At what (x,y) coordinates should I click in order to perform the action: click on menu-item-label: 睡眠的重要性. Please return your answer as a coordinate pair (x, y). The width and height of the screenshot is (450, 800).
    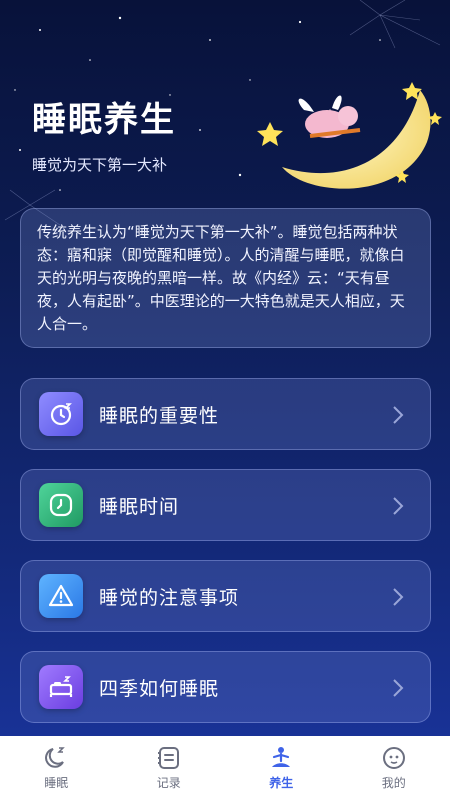
    Looking at the image, I should click on (159, 415).